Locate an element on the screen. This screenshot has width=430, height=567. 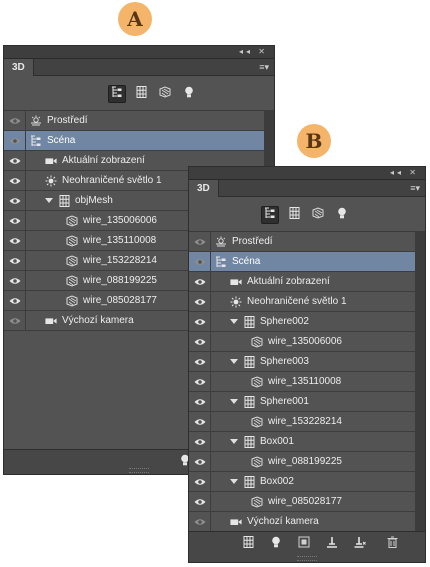
layer-row: Výchozí kamera is located at coordinates (302, 522).